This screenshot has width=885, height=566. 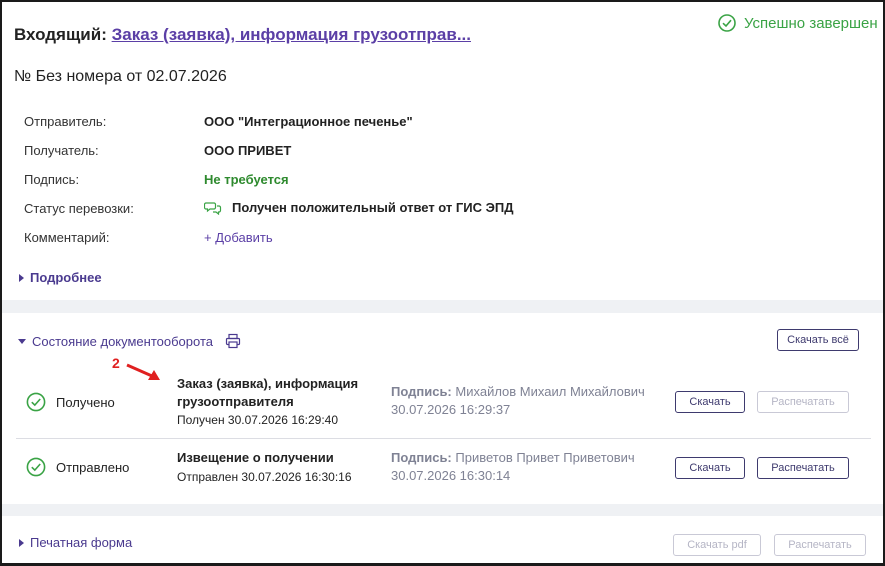 I want to click on transport-status-value: Получен положительный ответ от ГИС ЭПД, so click(x=358, y=207).